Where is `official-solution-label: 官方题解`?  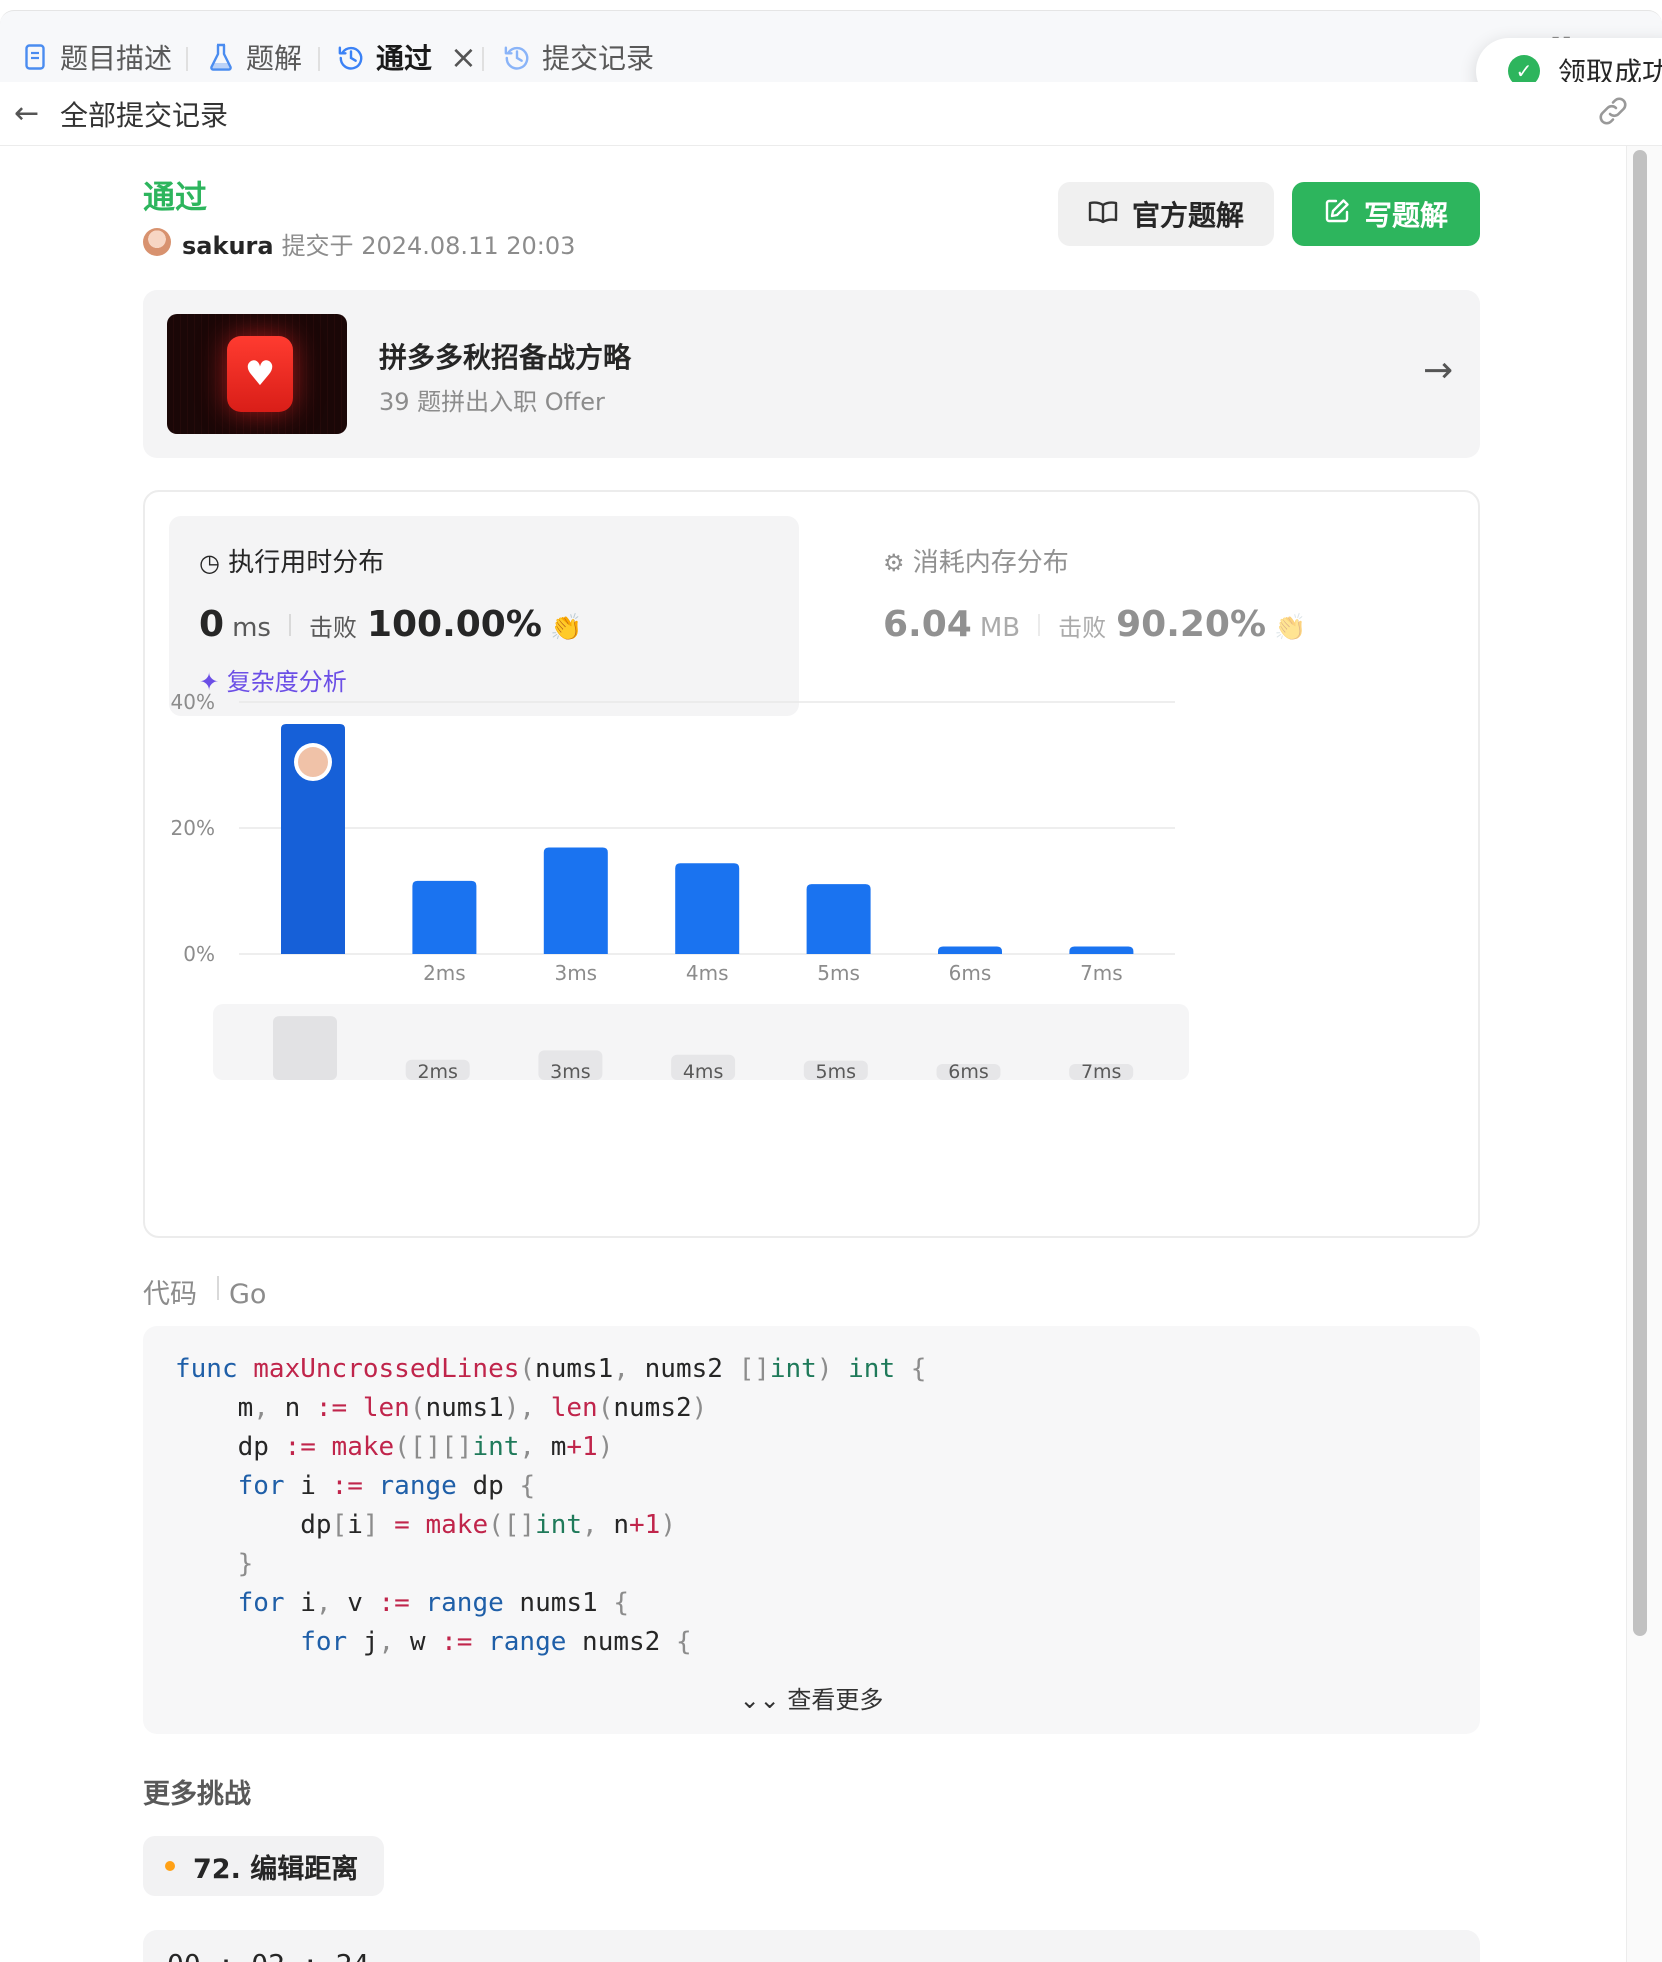 official-solution-label: 官方题解 is located at coordinates (1187, 215).